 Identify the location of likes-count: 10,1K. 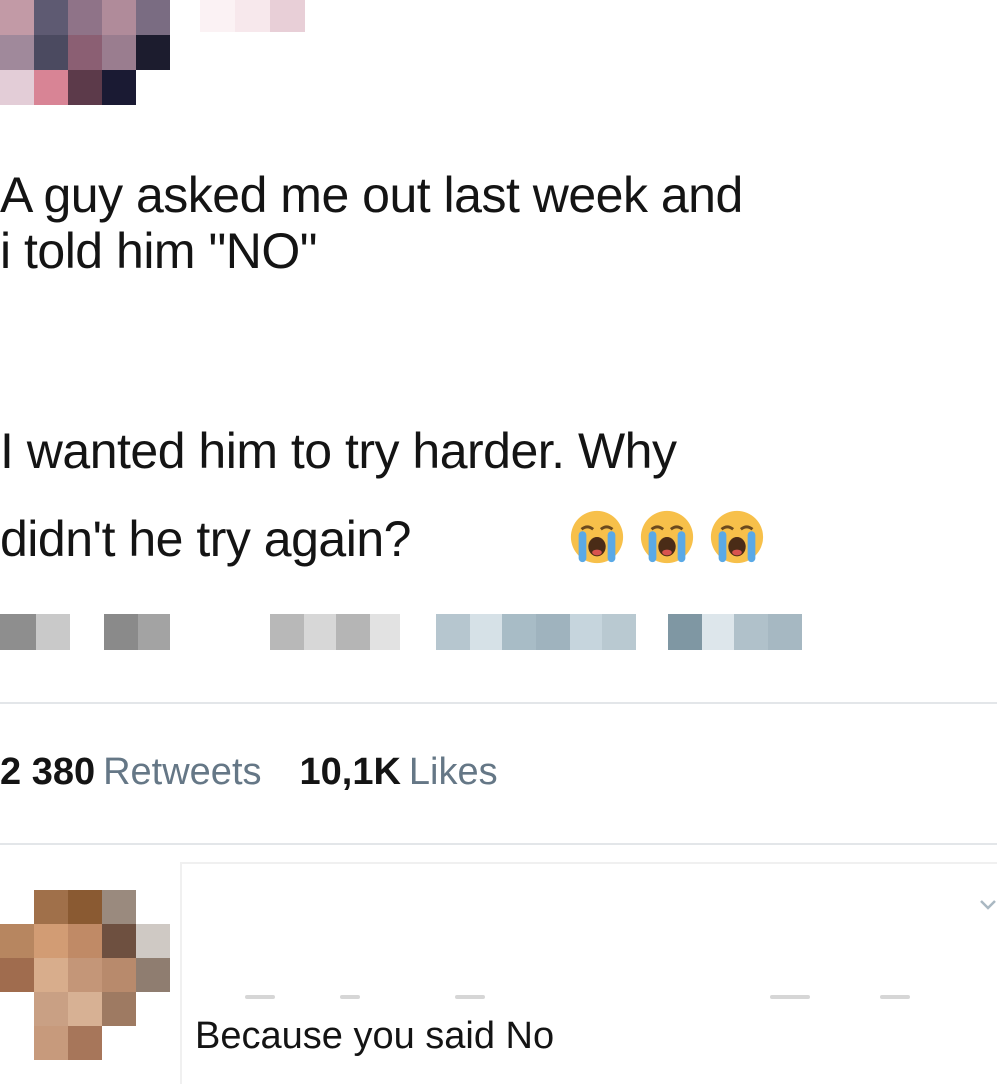
(350, 772).